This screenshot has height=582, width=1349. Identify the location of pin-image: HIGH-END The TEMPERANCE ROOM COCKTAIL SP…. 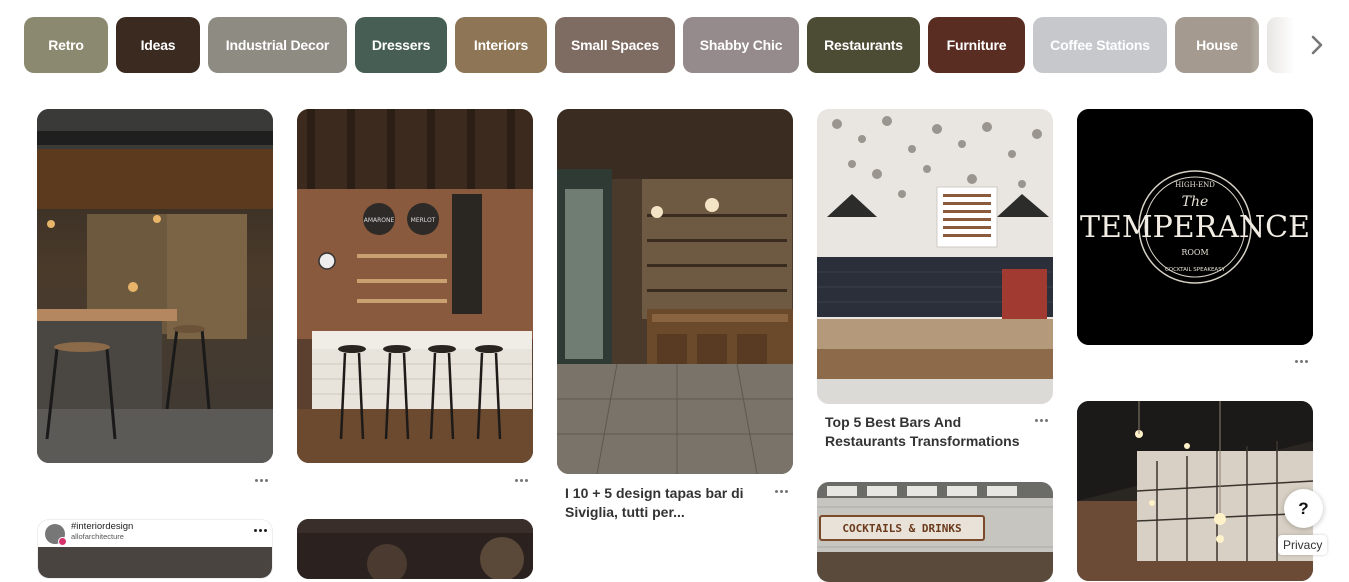
(1195, 227).